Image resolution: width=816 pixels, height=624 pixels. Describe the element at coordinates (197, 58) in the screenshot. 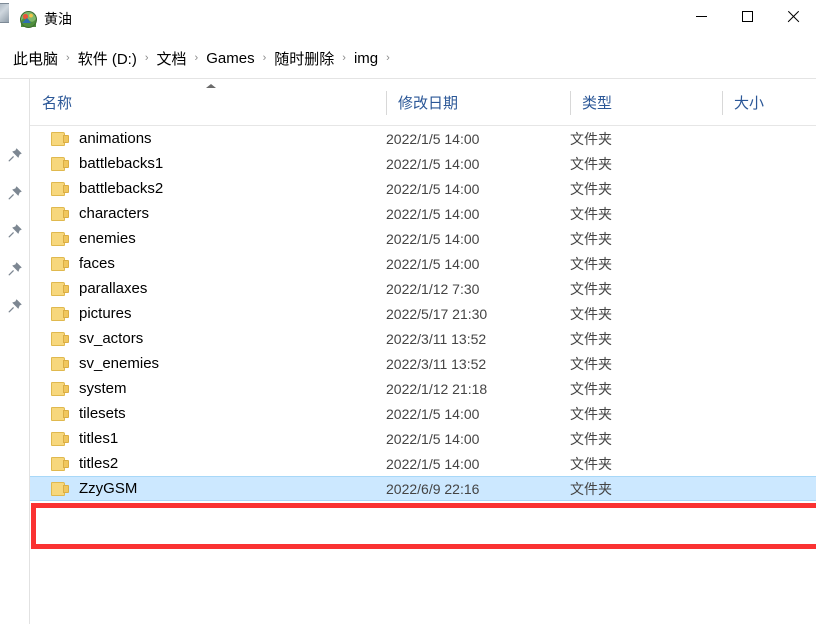

I see `breadcrumb: 此电脑 › 软件 (D:) › 文档 › Games › 随时删除 › img ›` at that location.